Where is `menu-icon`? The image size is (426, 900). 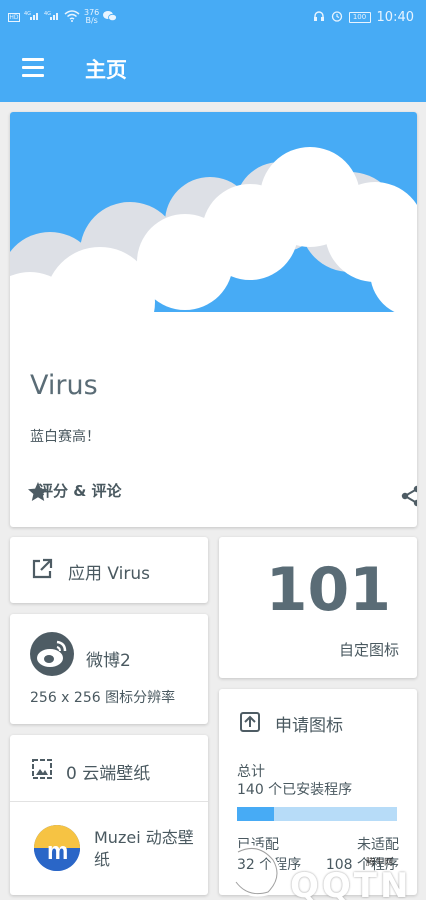 menu-icon is located at coordinates (33, 68).